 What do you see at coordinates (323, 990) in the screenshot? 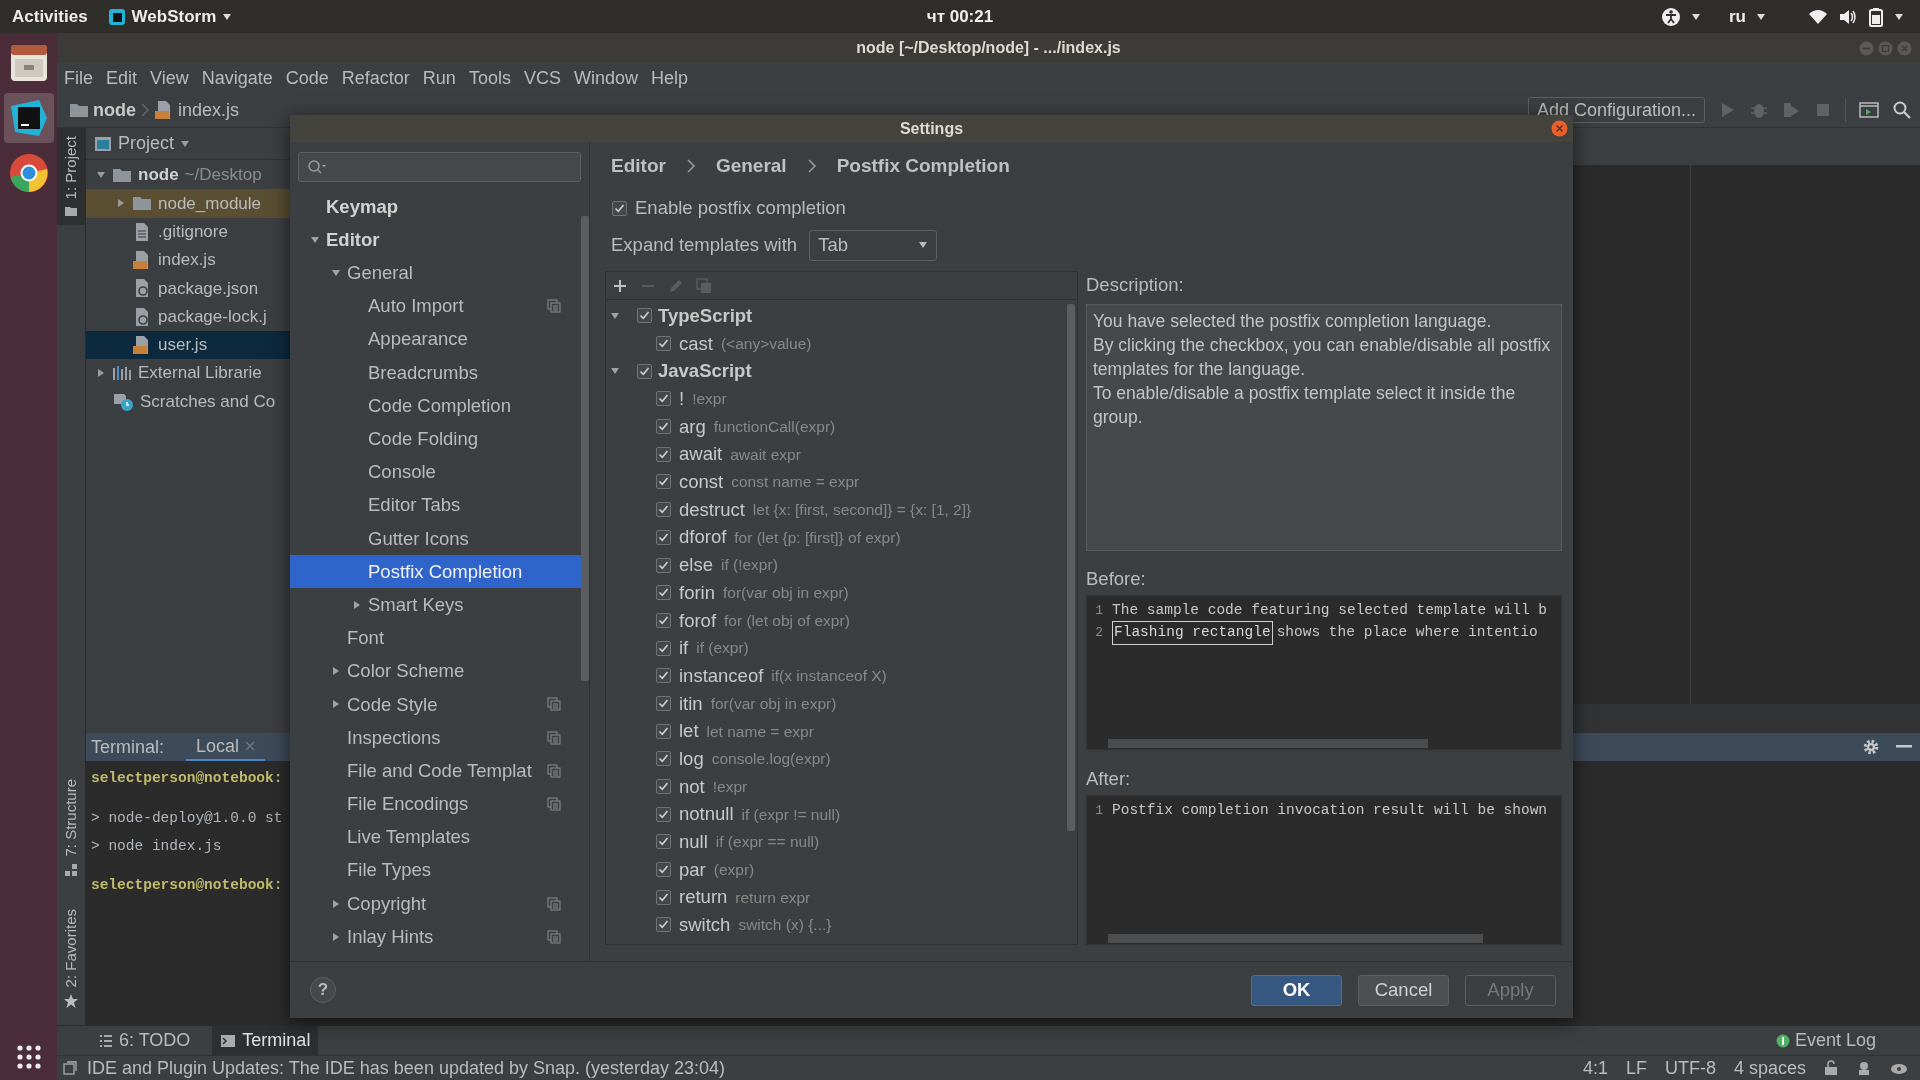
I see `help-button: ?` at bounding box center [323, 990].